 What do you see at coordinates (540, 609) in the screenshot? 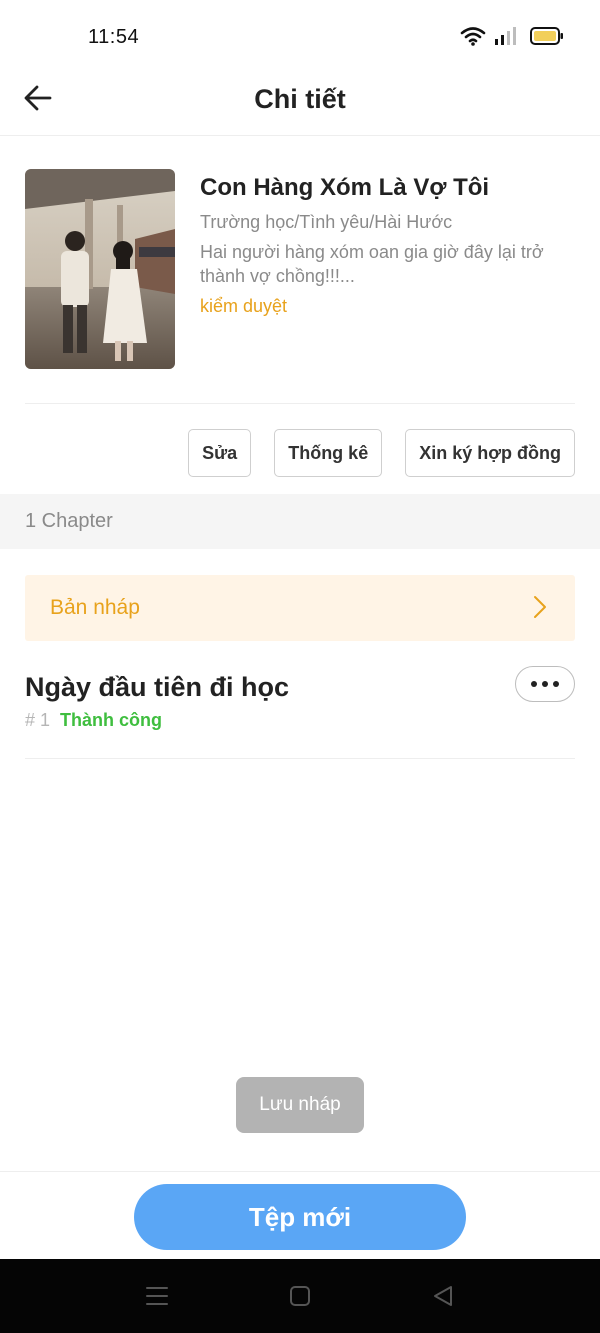
I see `chevron-right-icon` at bounding box center [540, 609].